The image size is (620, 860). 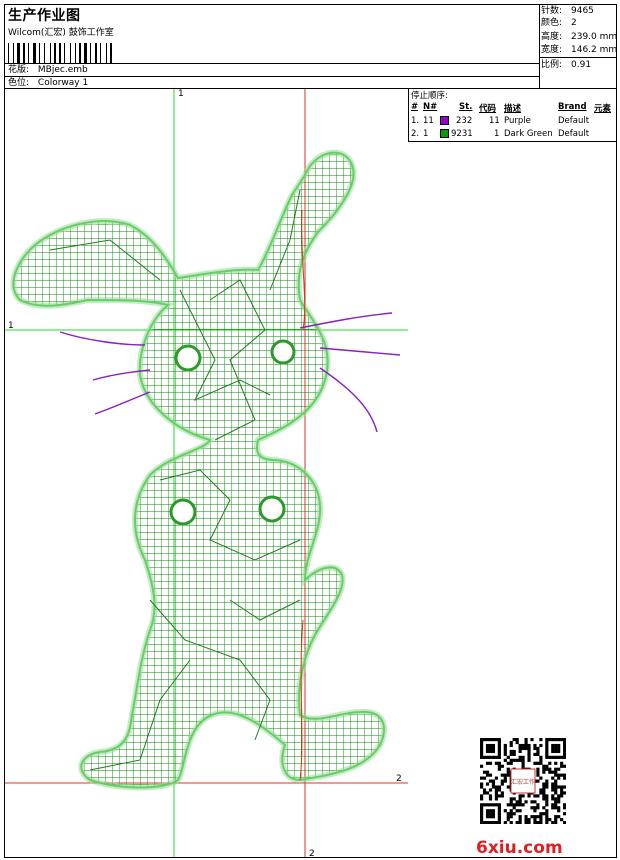 I want to click on col-header-code: 代码, so click(x=488, y=109).